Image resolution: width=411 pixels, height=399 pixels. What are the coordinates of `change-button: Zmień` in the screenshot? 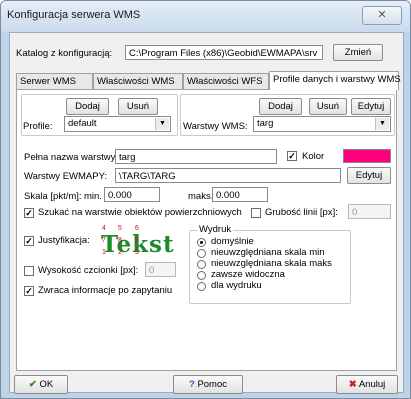 It's located at (358, 52).